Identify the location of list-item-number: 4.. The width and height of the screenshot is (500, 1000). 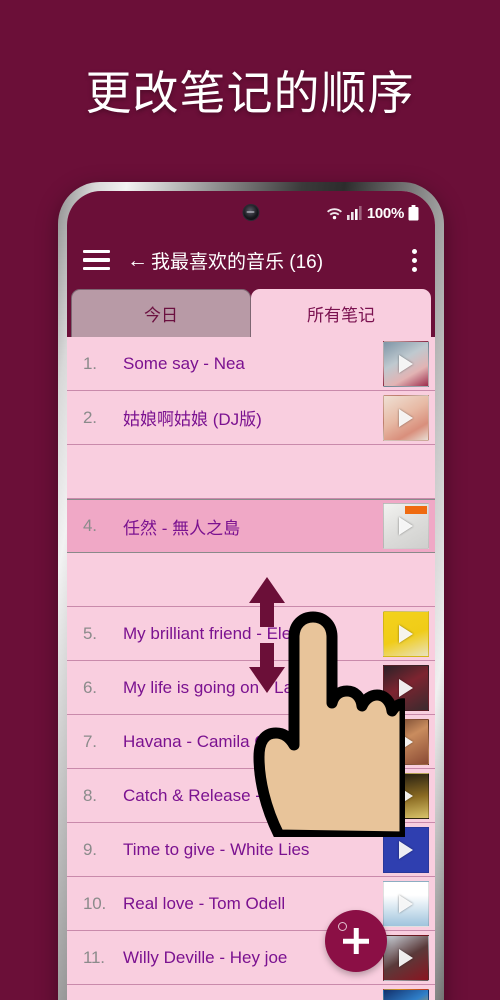
(90, 525).